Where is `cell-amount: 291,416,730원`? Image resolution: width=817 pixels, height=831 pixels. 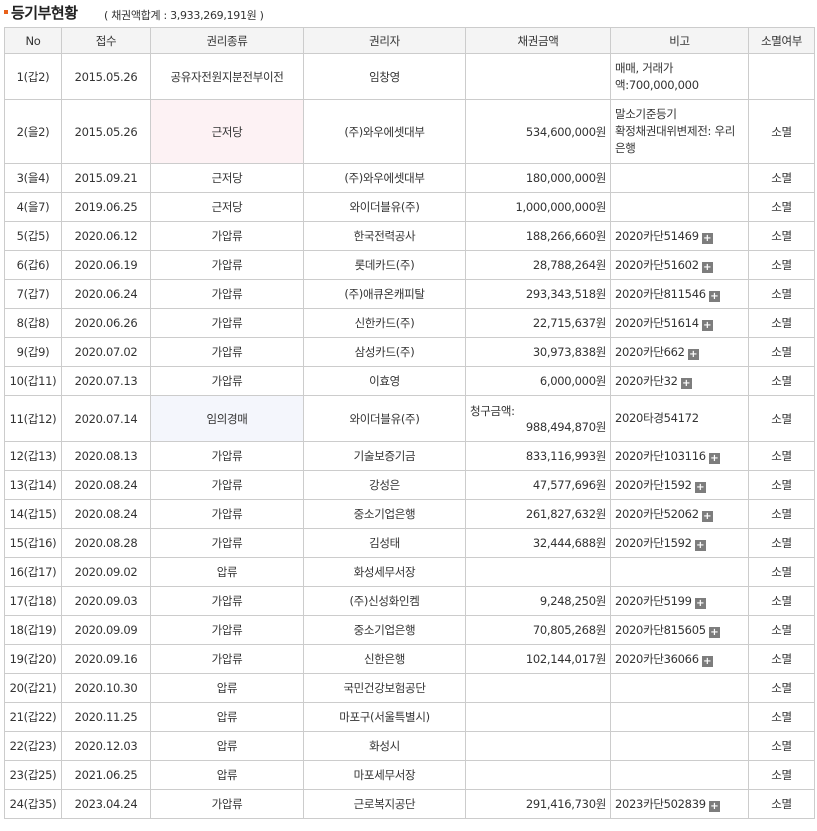 cell-amount: 291,416,730원 is located at coordinates (538, 804).